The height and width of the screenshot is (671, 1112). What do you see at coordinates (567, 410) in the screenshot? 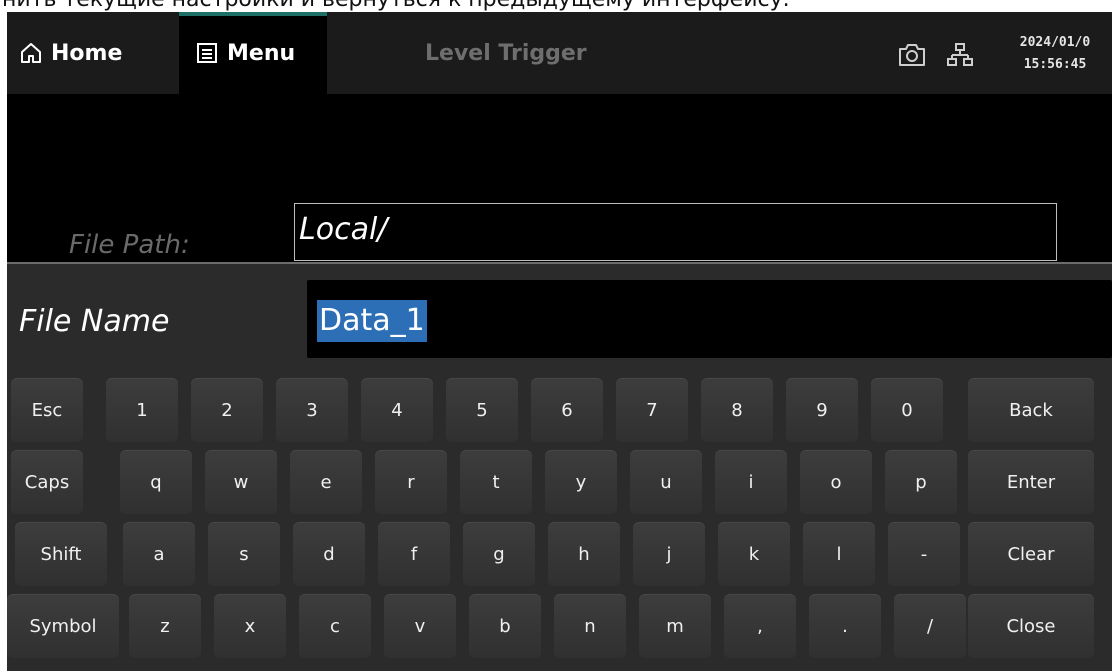
I see `key-6: 6` at bounding box center [567, 410].